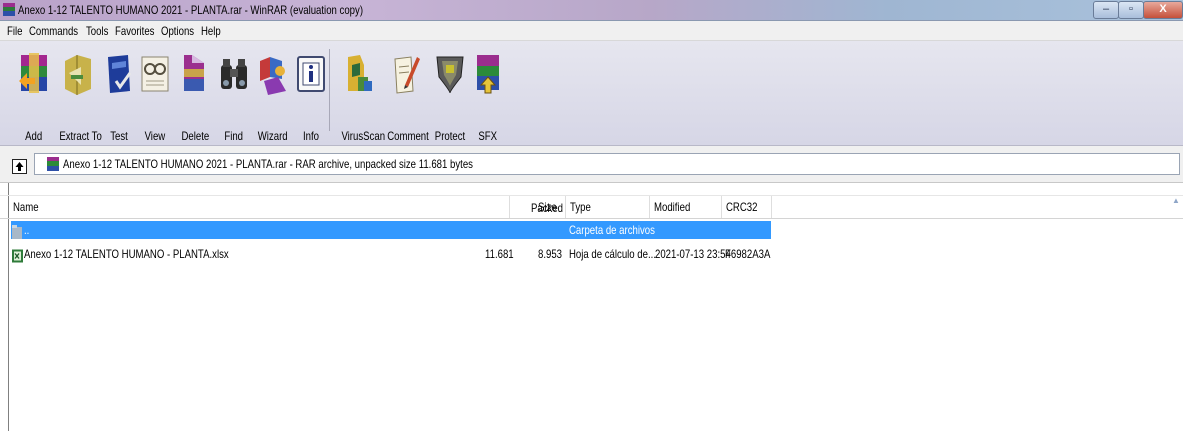  I want to click on virusscan-label: VirusScan, so click(363, 136).